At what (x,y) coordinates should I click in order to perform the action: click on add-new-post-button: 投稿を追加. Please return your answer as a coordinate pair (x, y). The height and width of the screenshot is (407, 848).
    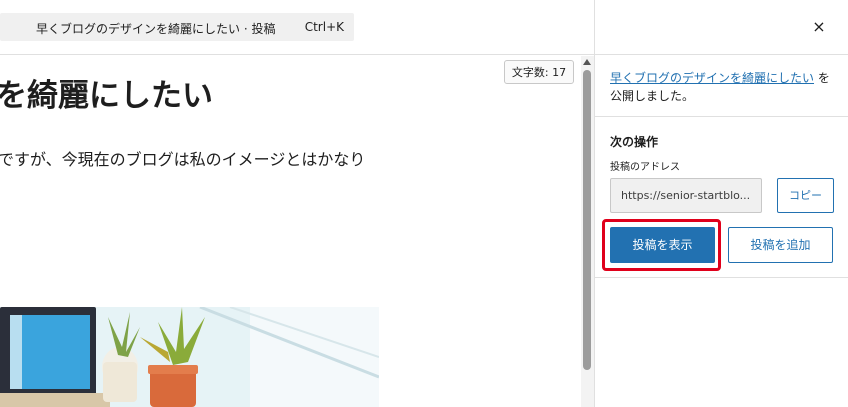
    Looking at the image, I should click on (780, 245).